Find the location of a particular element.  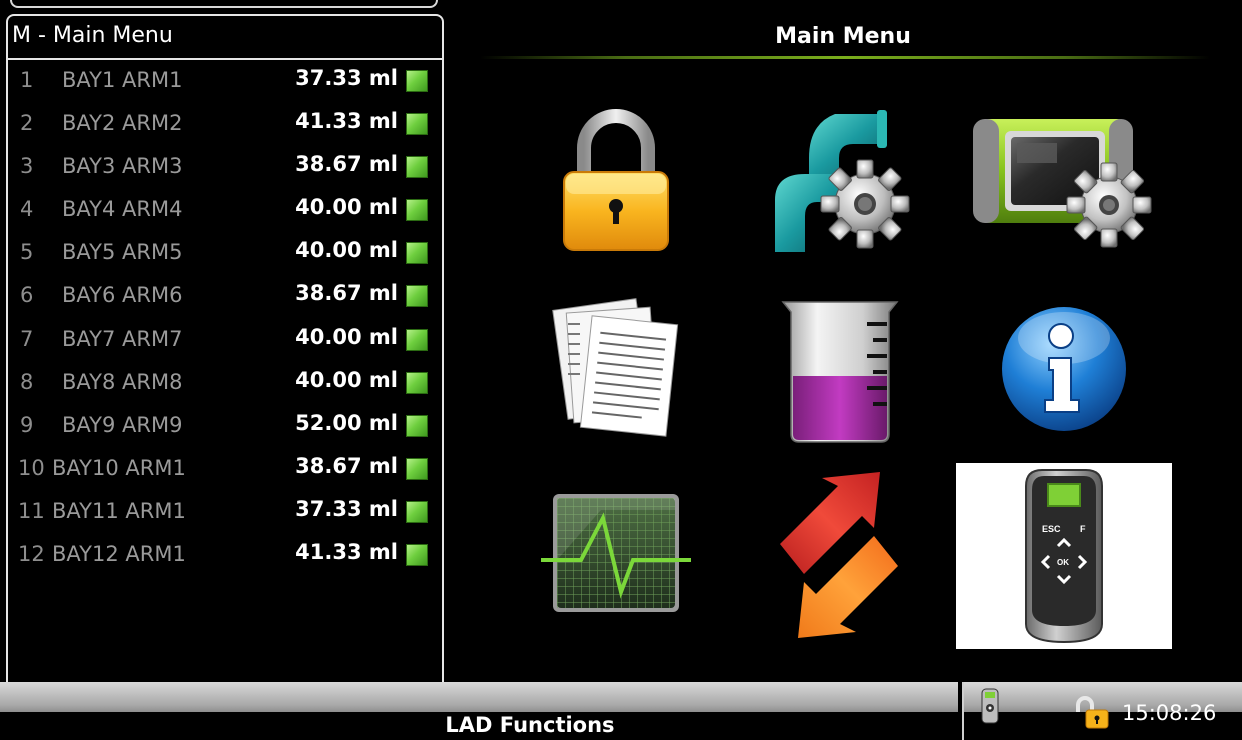

lad-functions-button: LAD Functions is located at coordinates (530, 725).